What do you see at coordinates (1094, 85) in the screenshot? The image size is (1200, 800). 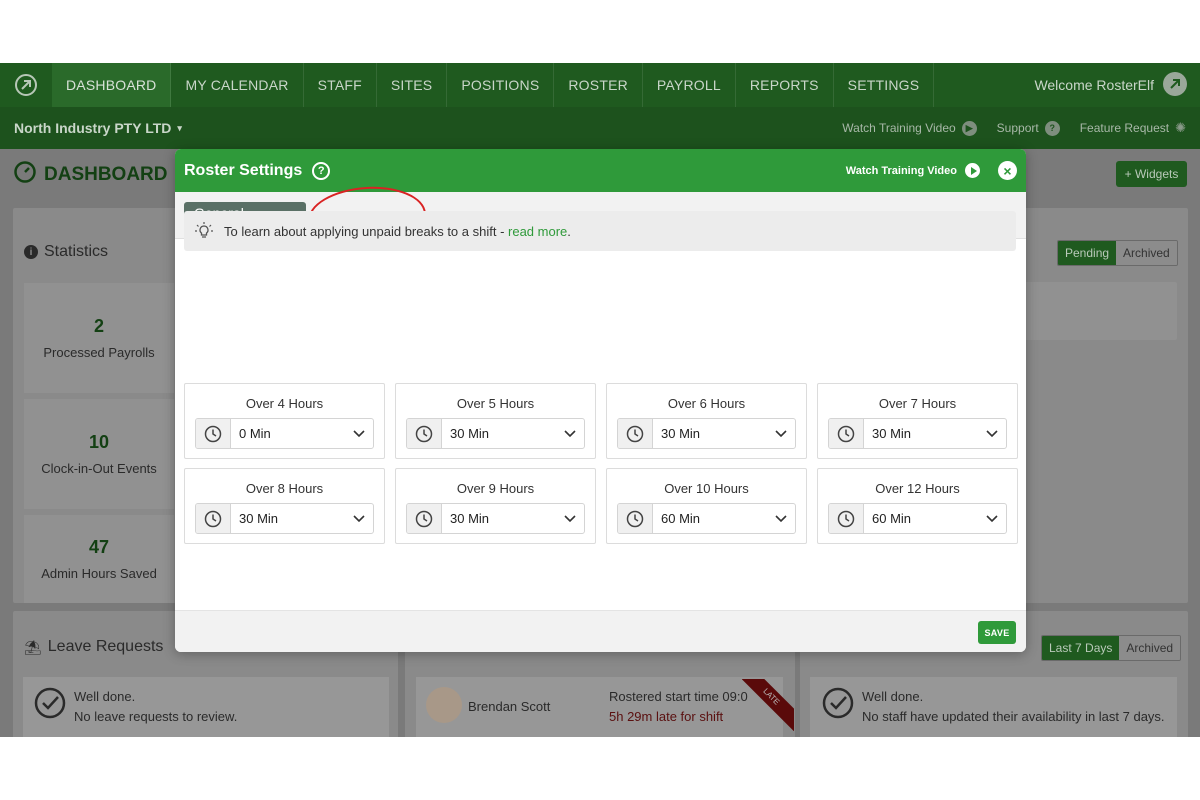 I see `welcome-text: Welcome RosterElf` at bounding box center [1094, 85].